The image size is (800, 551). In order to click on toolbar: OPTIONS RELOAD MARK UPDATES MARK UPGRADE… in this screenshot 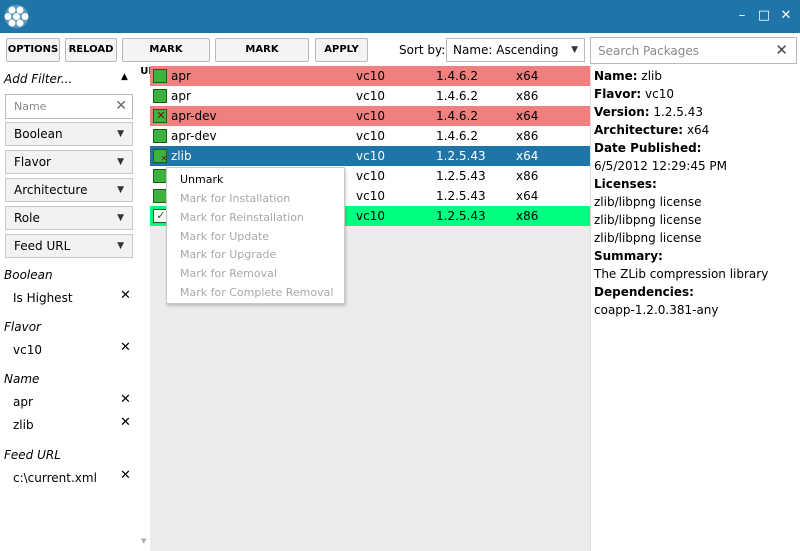, I will do `click(400, 55)`.